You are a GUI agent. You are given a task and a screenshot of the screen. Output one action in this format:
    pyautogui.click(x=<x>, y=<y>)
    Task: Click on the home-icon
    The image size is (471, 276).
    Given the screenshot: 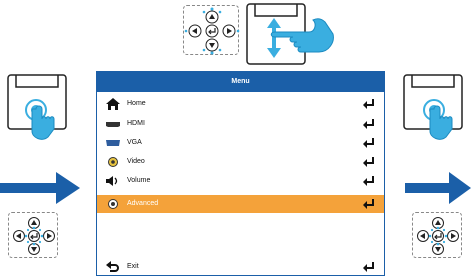 What is the action you would take?
    pyautogui.click(x=113, y=104)
    